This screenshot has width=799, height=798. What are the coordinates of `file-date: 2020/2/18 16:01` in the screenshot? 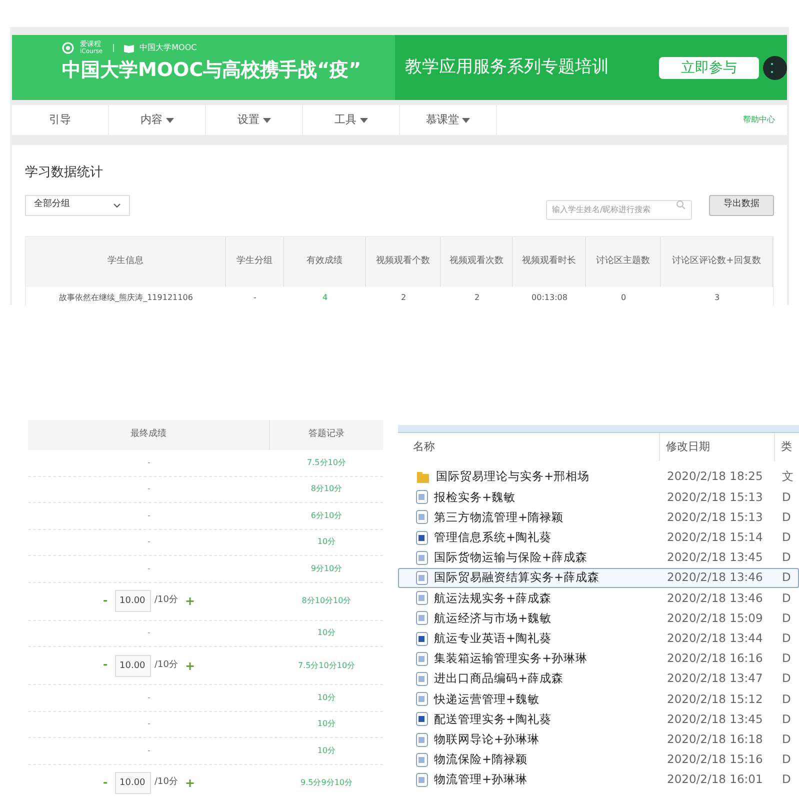 It's located at (715, 779).